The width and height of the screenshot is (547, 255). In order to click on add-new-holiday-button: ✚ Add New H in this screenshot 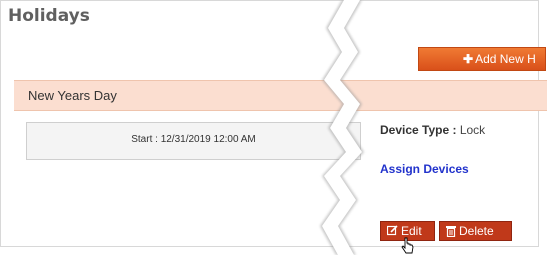, I will do `click(482, 59)`.